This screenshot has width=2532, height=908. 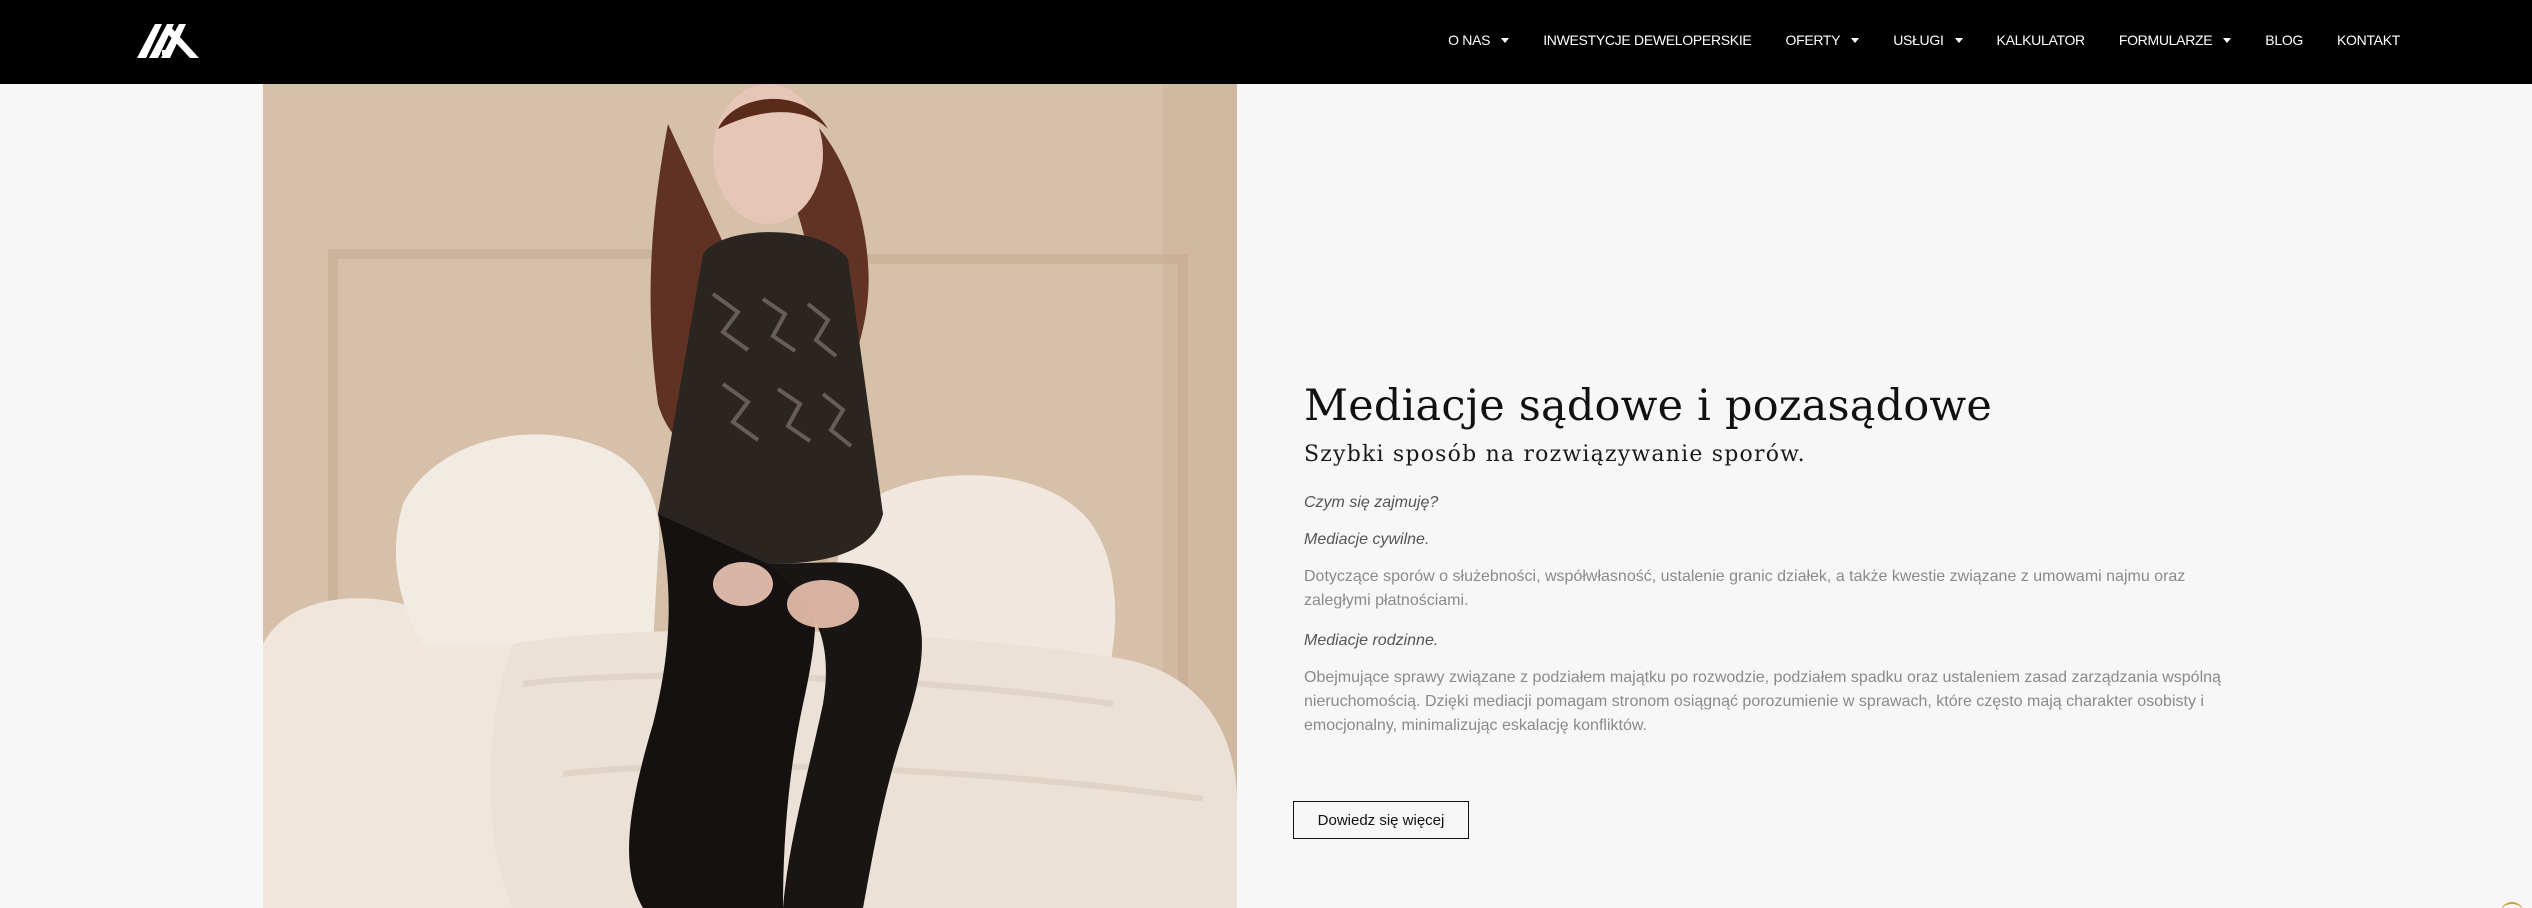 What do you see at coordinates (168, 40) in the screenshot?
I see `logo-icon` at bounding box center [168, 40].